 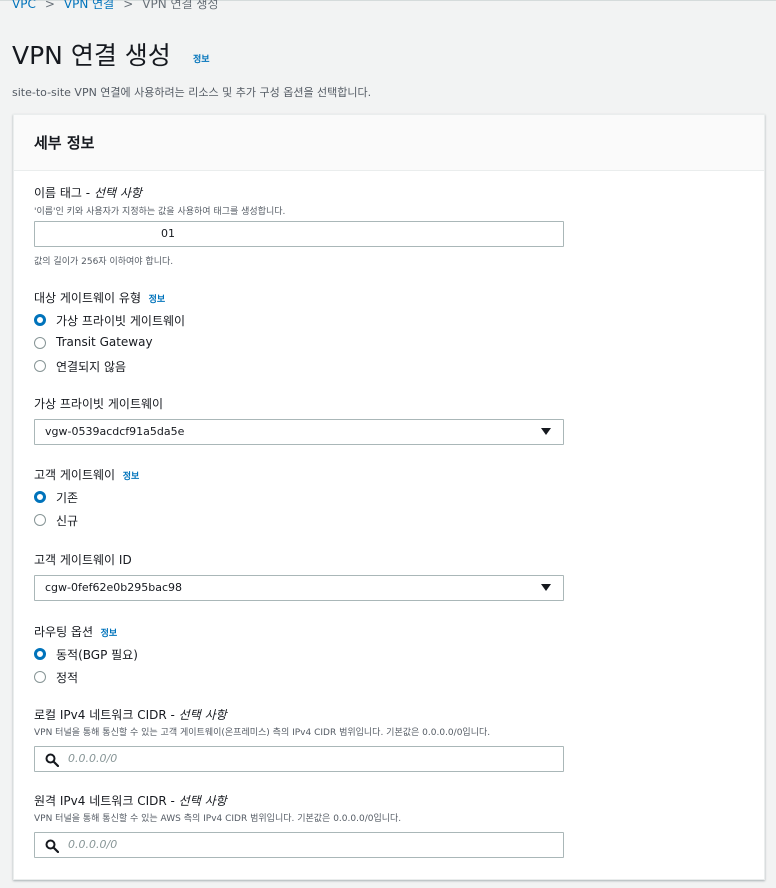 What do you see at coordinates (299, 432) in the screenshot?
I see `virtual-private-gateway-select: vgw-0539acdcf91a5da5e` at bounding box center [299, 432].